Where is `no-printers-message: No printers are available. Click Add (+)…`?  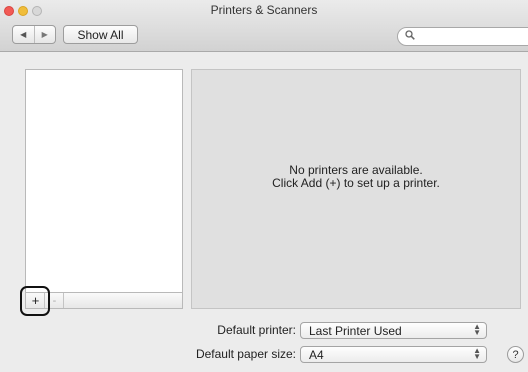
no-printers-message: No printers are available. Click Add (+)… is located at coordinates (356, 177).